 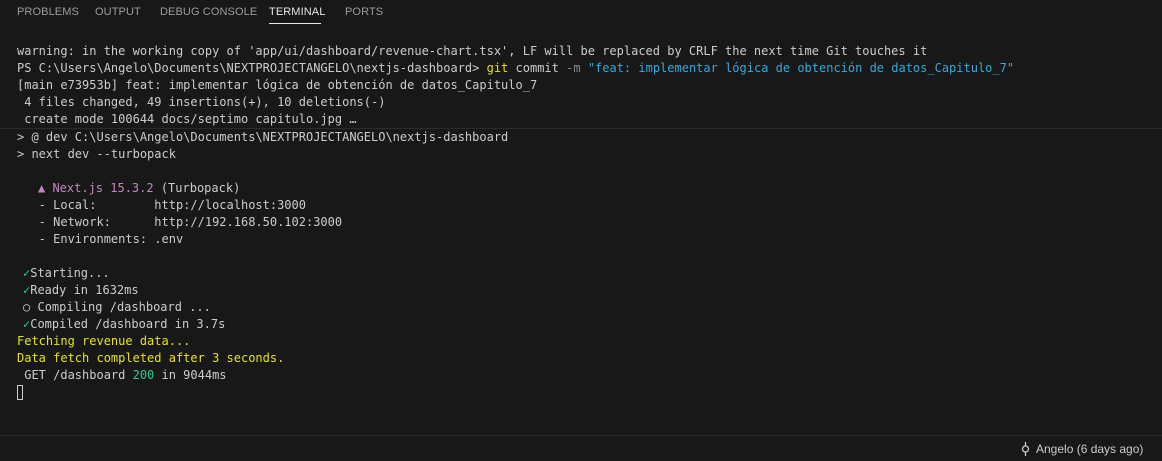 I want to click on tab-ports: PORTS, so click(x=364, y=12).